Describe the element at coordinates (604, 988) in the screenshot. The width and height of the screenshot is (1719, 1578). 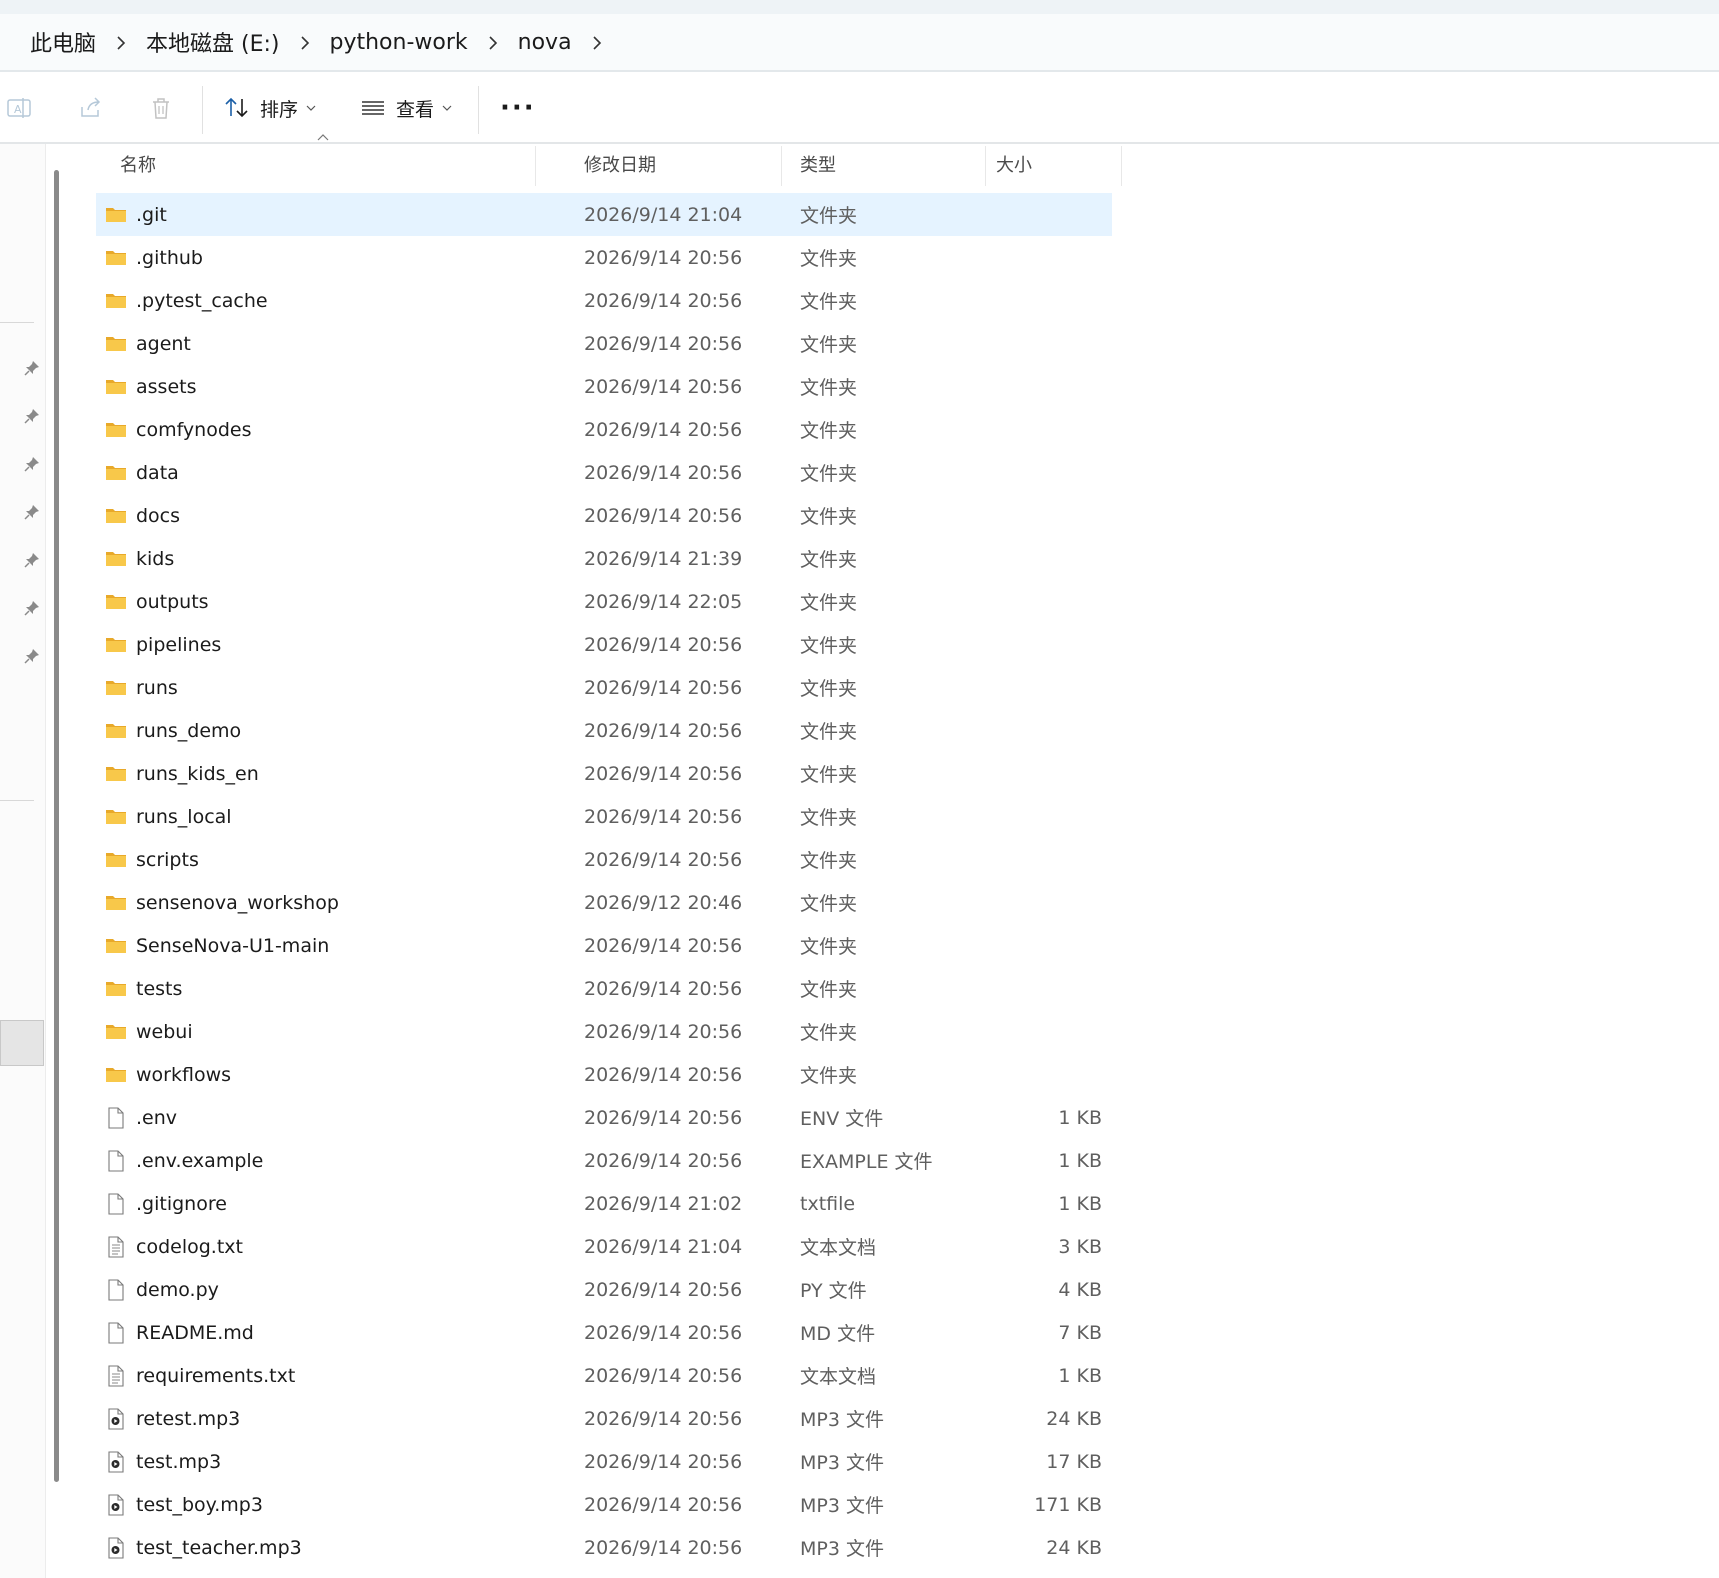
I see `file-row: tests 2026/9/14 20:56 文件夹` at that location.